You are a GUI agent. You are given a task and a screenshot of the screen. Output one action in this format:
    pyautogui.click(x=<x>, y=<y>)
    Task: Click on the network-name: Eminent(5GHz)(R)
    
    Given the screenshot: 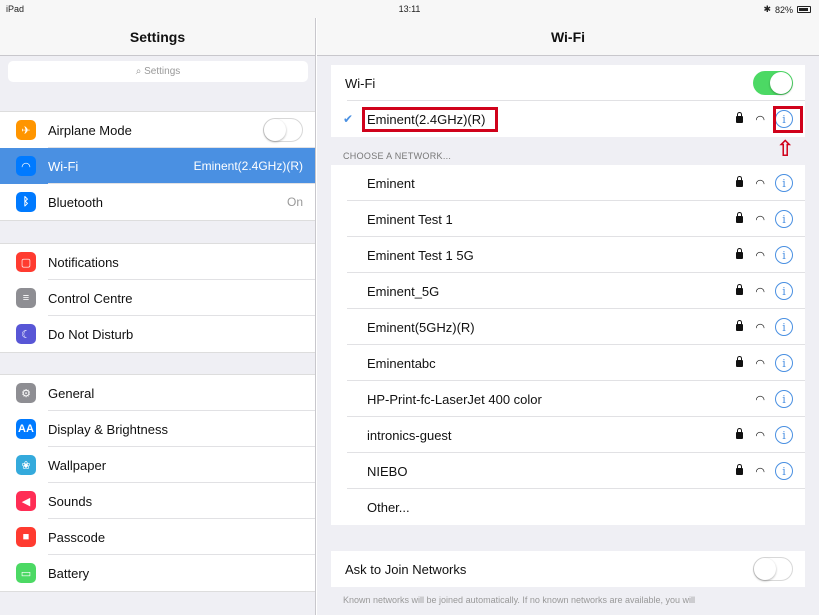 What is the action you would take?
    pyautogui.click(x=421, y=327)
    